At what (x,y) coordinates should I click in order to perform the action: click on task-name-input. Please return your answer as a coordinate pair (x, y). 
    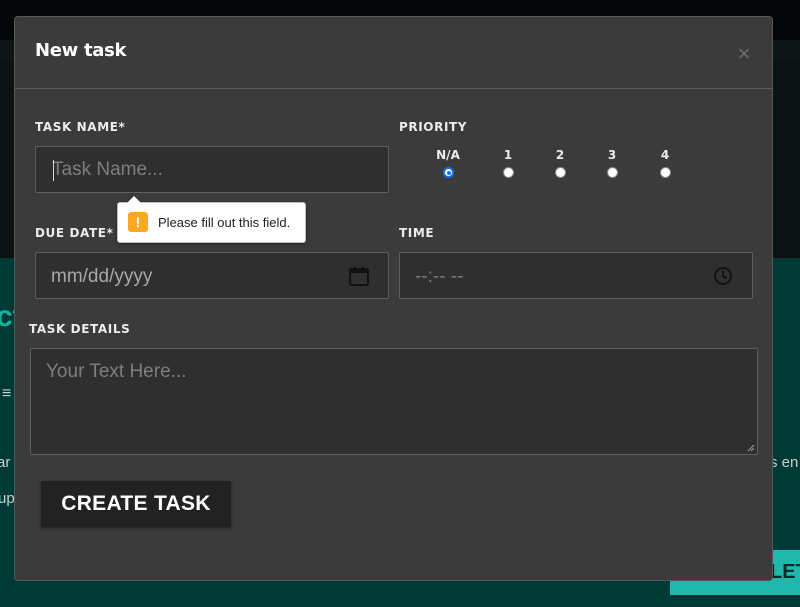
    Looking at the image, I should click on (212, 169).